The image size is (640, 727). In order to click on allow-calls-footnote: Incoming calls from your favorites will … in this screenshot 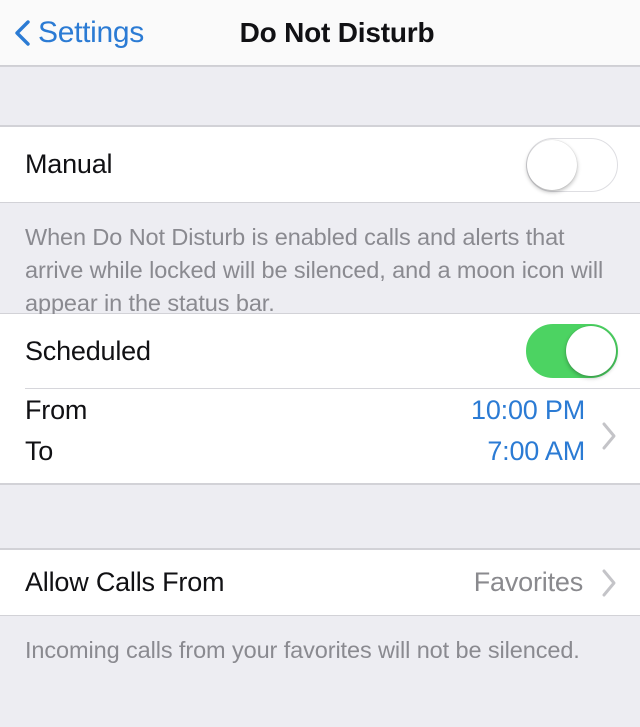, I will do `click(320, 648)`.